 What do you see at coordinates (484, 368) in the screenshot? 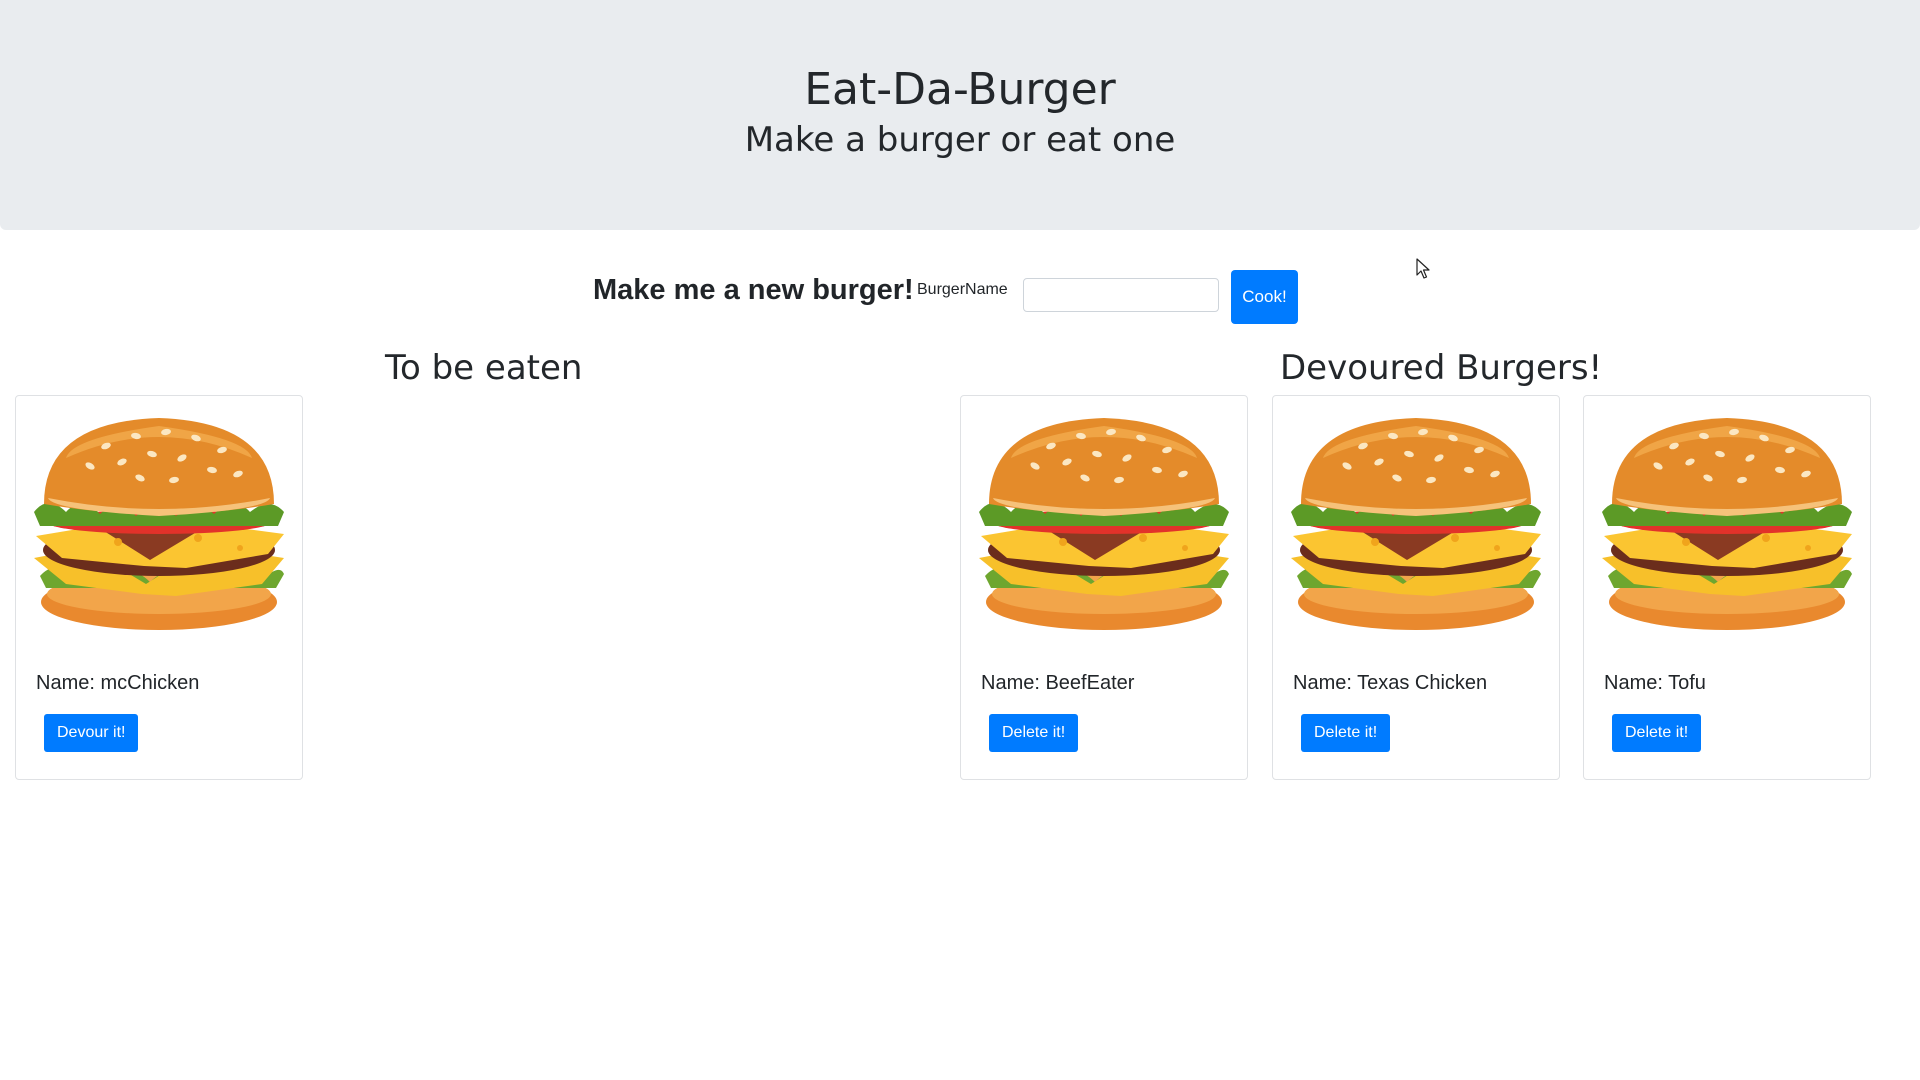
I see `uneaten-section-title: To be eaten` at bounding box center [484, 368].